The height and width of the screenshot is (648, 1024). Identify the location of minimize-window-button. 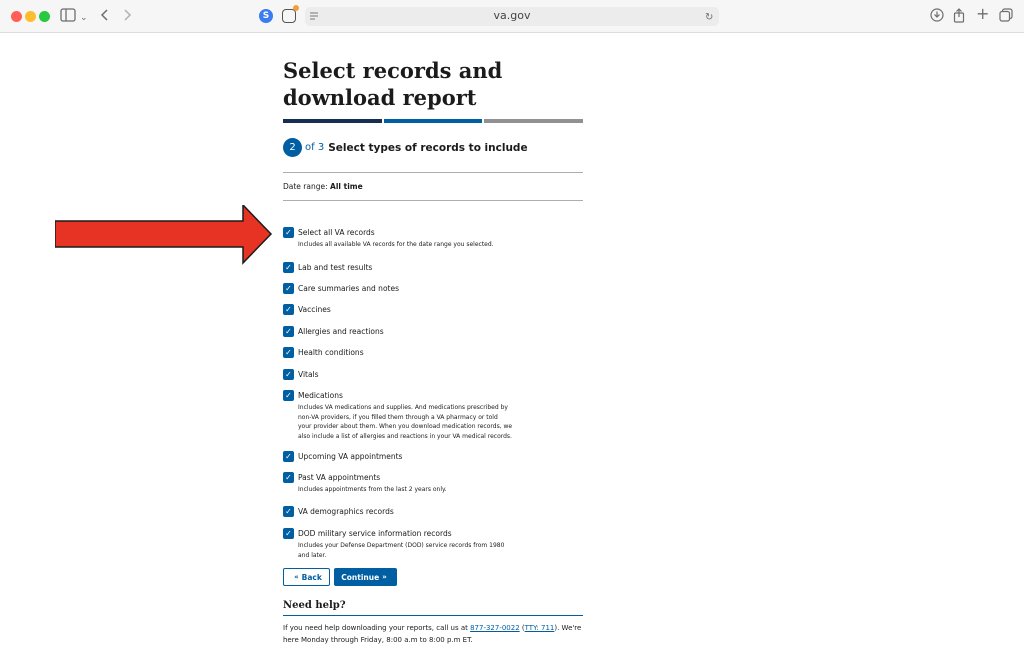
(30, 16).